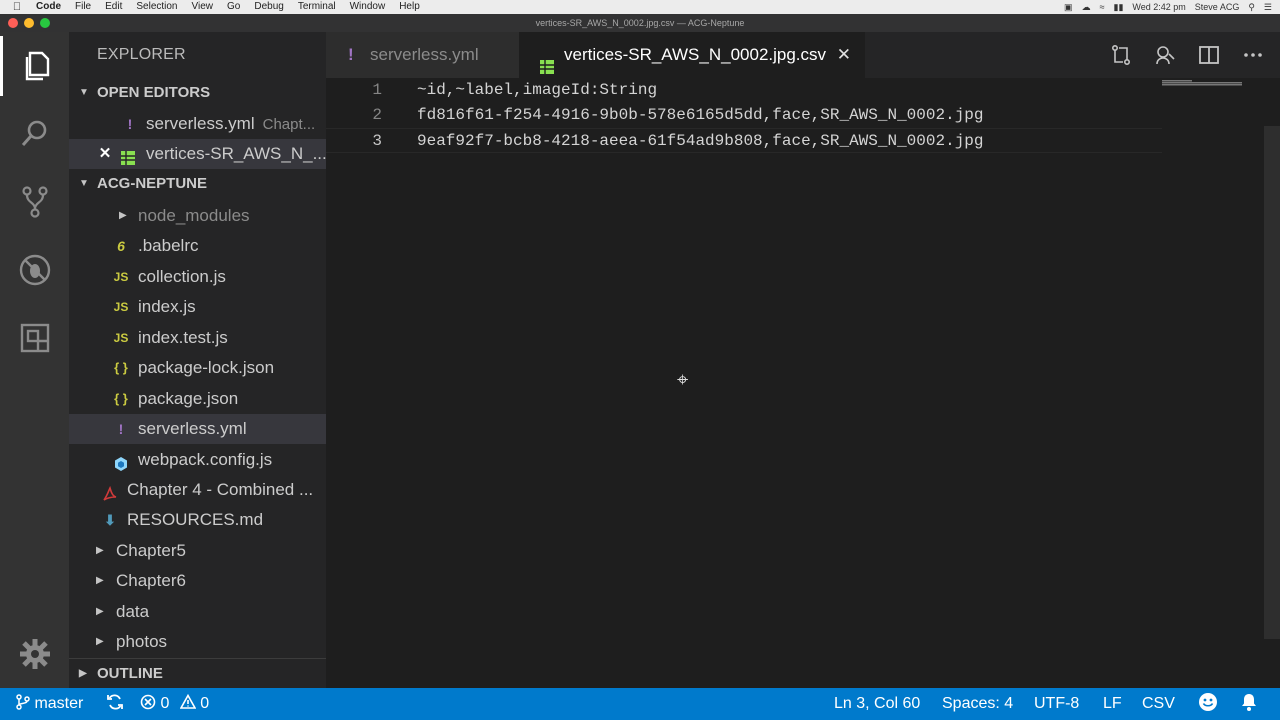 Image resolution: width=1280 pixels, height=720 pixels. Describe the element at coordinates (105, 154) in the screenshot. I see `close-icon: ✕` at that location.